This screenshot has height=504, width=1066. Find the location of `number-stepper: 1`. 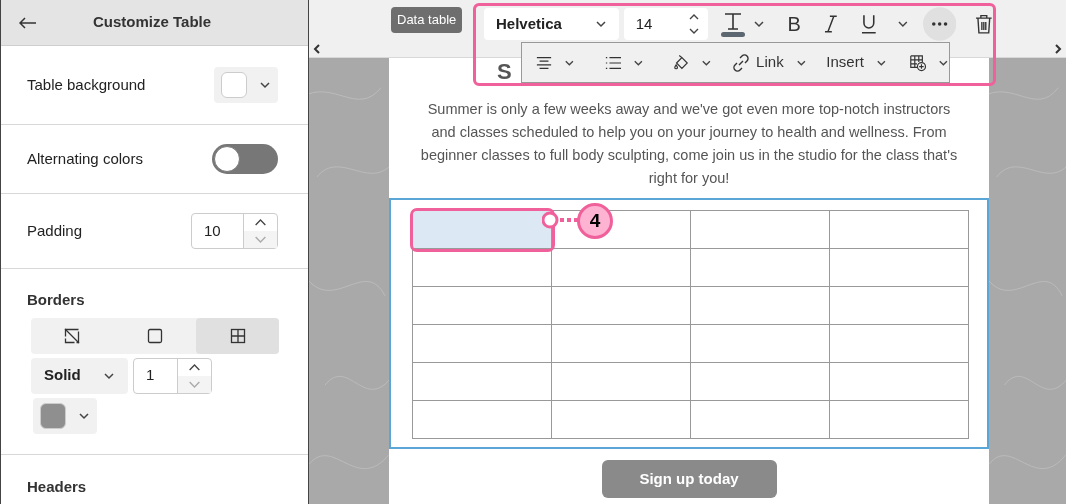

number-stepper: 1 is located at coordinates (172, 375).